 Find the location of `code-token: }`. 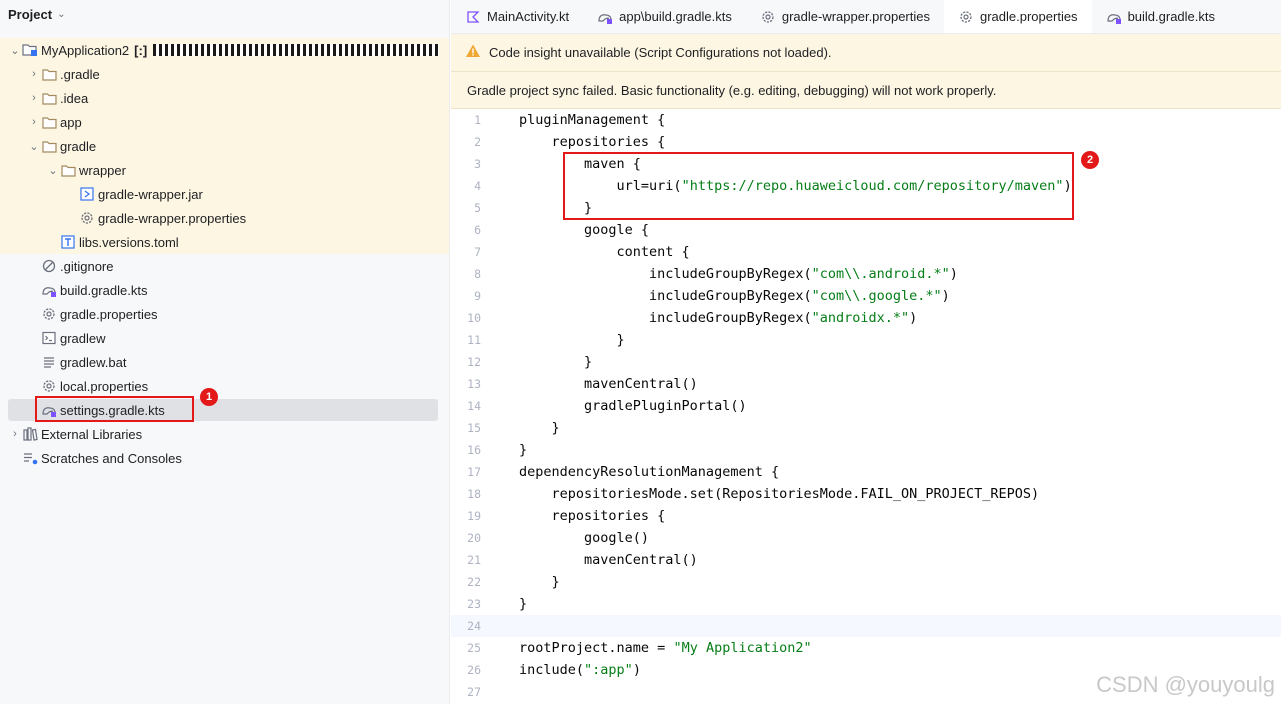

code-token: } is located at coordinates (523, 450).